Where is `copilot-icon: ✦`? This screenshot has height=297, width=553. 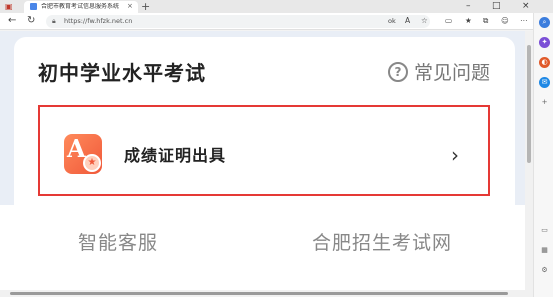
copilot-icon: ✦ is located at coordinates (544, 42).